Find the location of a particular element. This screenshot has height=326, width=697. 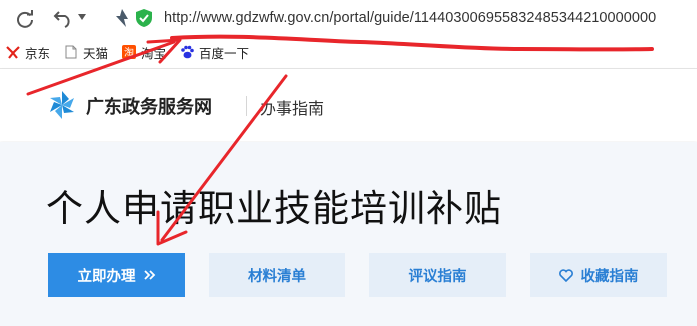

baidu-icon is located at coordinates (187, 52).